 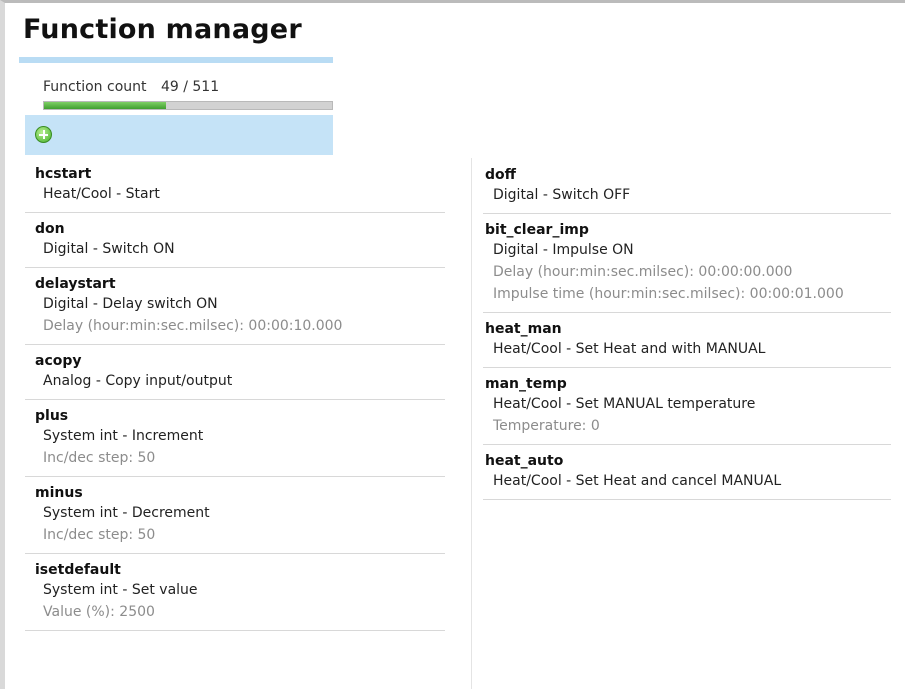 What do you see at coordinates (235, 240) in the screenshot?
I see `function-item-don: don Digital - Switch ON` at bounding box center [235, 240].